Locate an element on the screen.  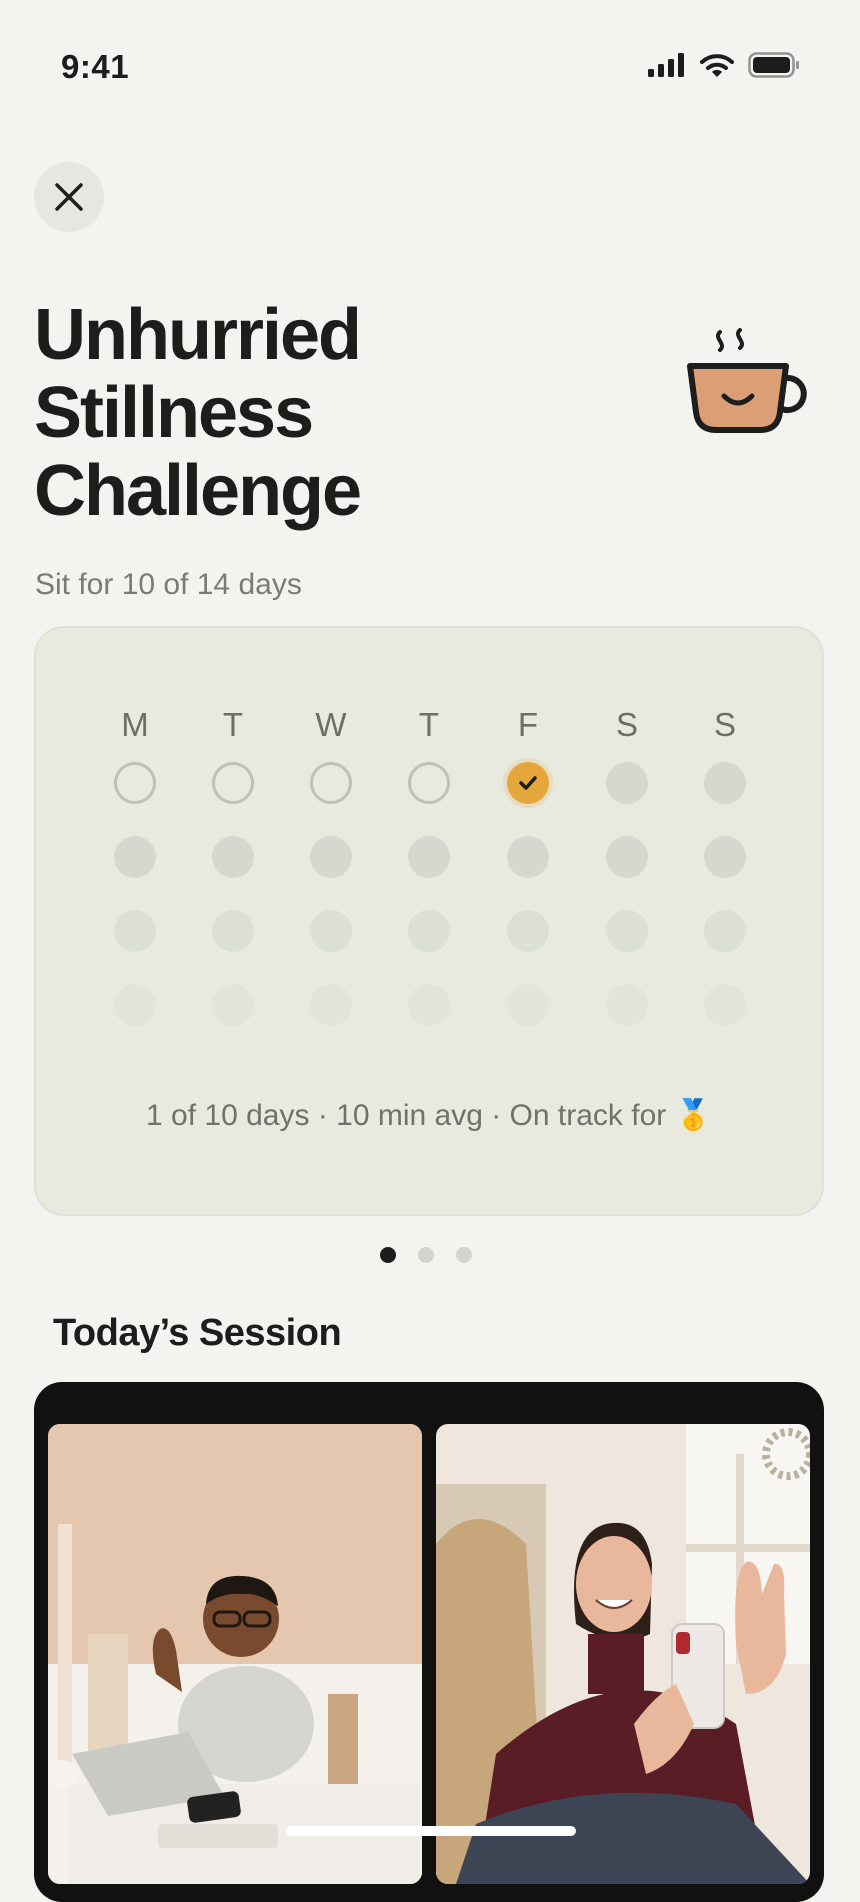
close-icon is located at coordinates (69, 197).